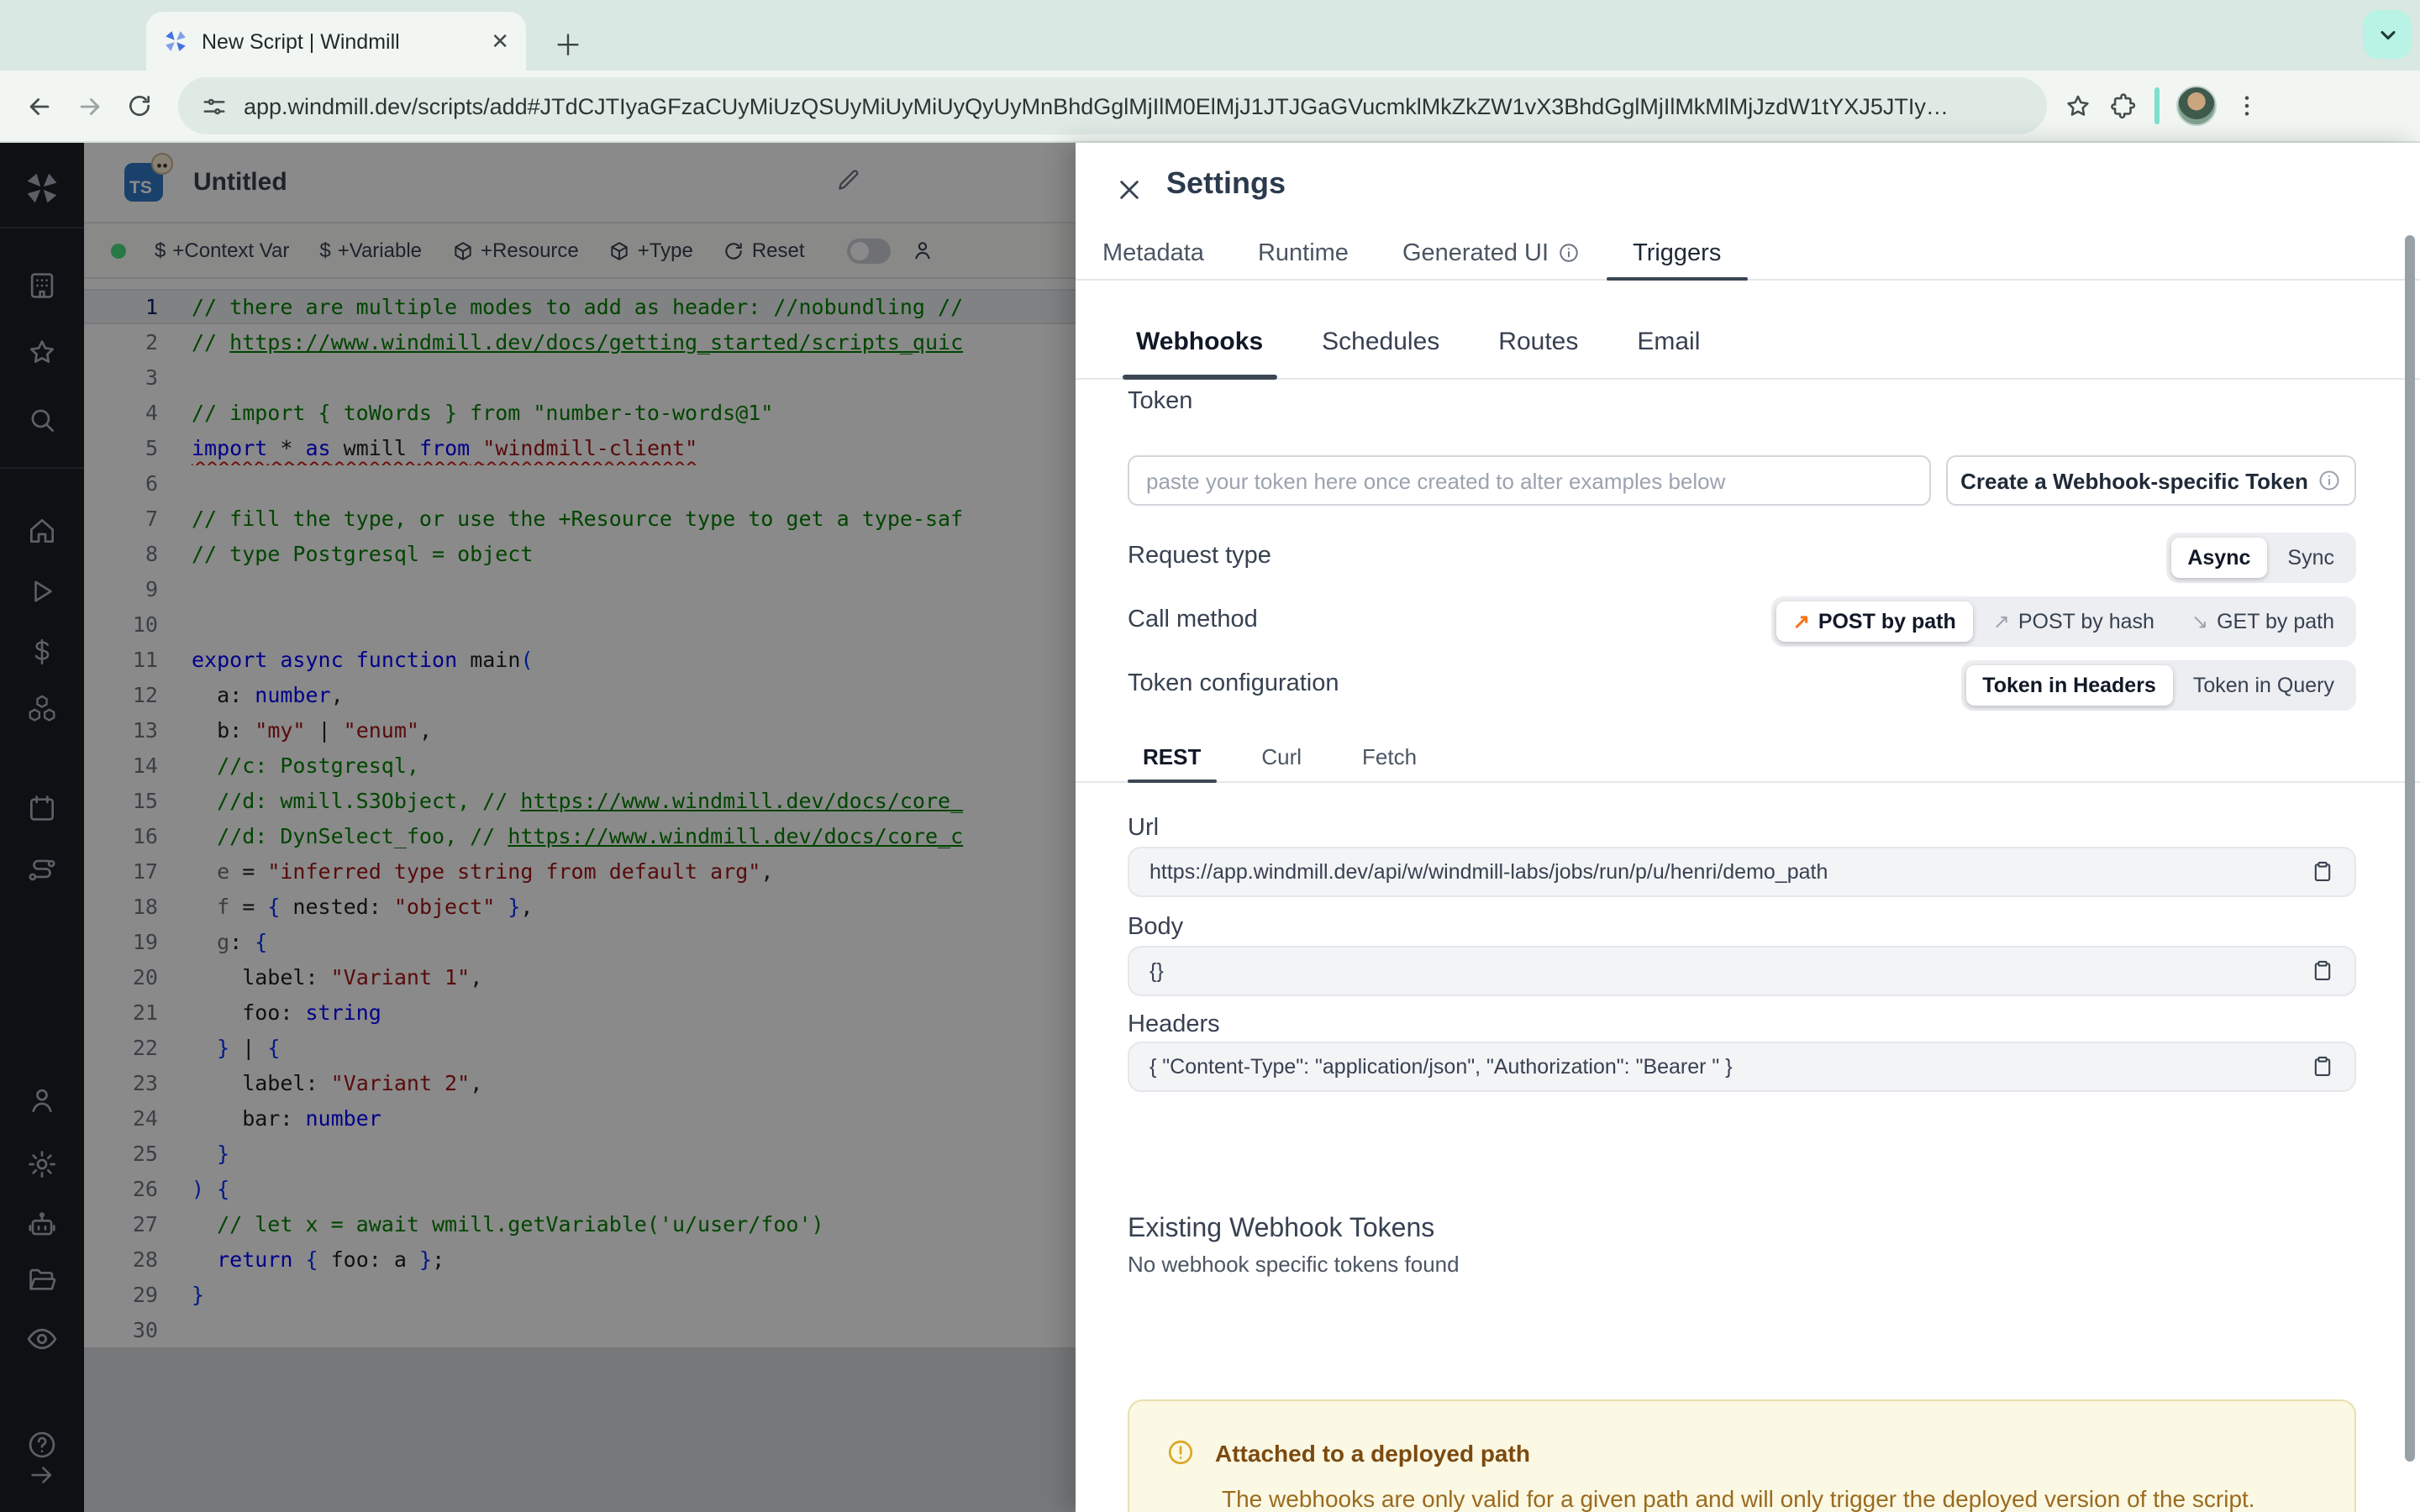 Image resolution: width=2420 pixels, height=1512 pixels. What do you see at coordinates (1199, 556) in the screenshot?
I see `request-type-label: Request type` at bounding box center [1199, 556].